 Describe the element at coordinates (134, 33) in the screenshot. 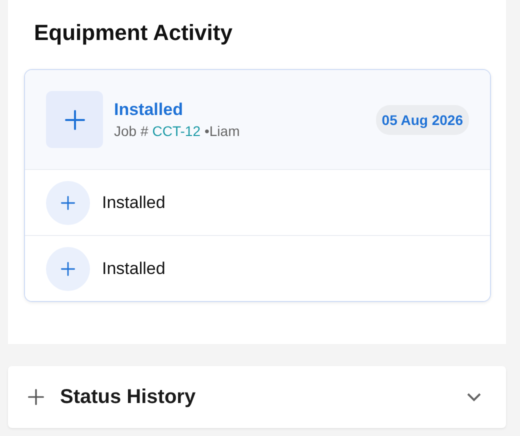

I see `section-title: Equipment Activity` at that location.